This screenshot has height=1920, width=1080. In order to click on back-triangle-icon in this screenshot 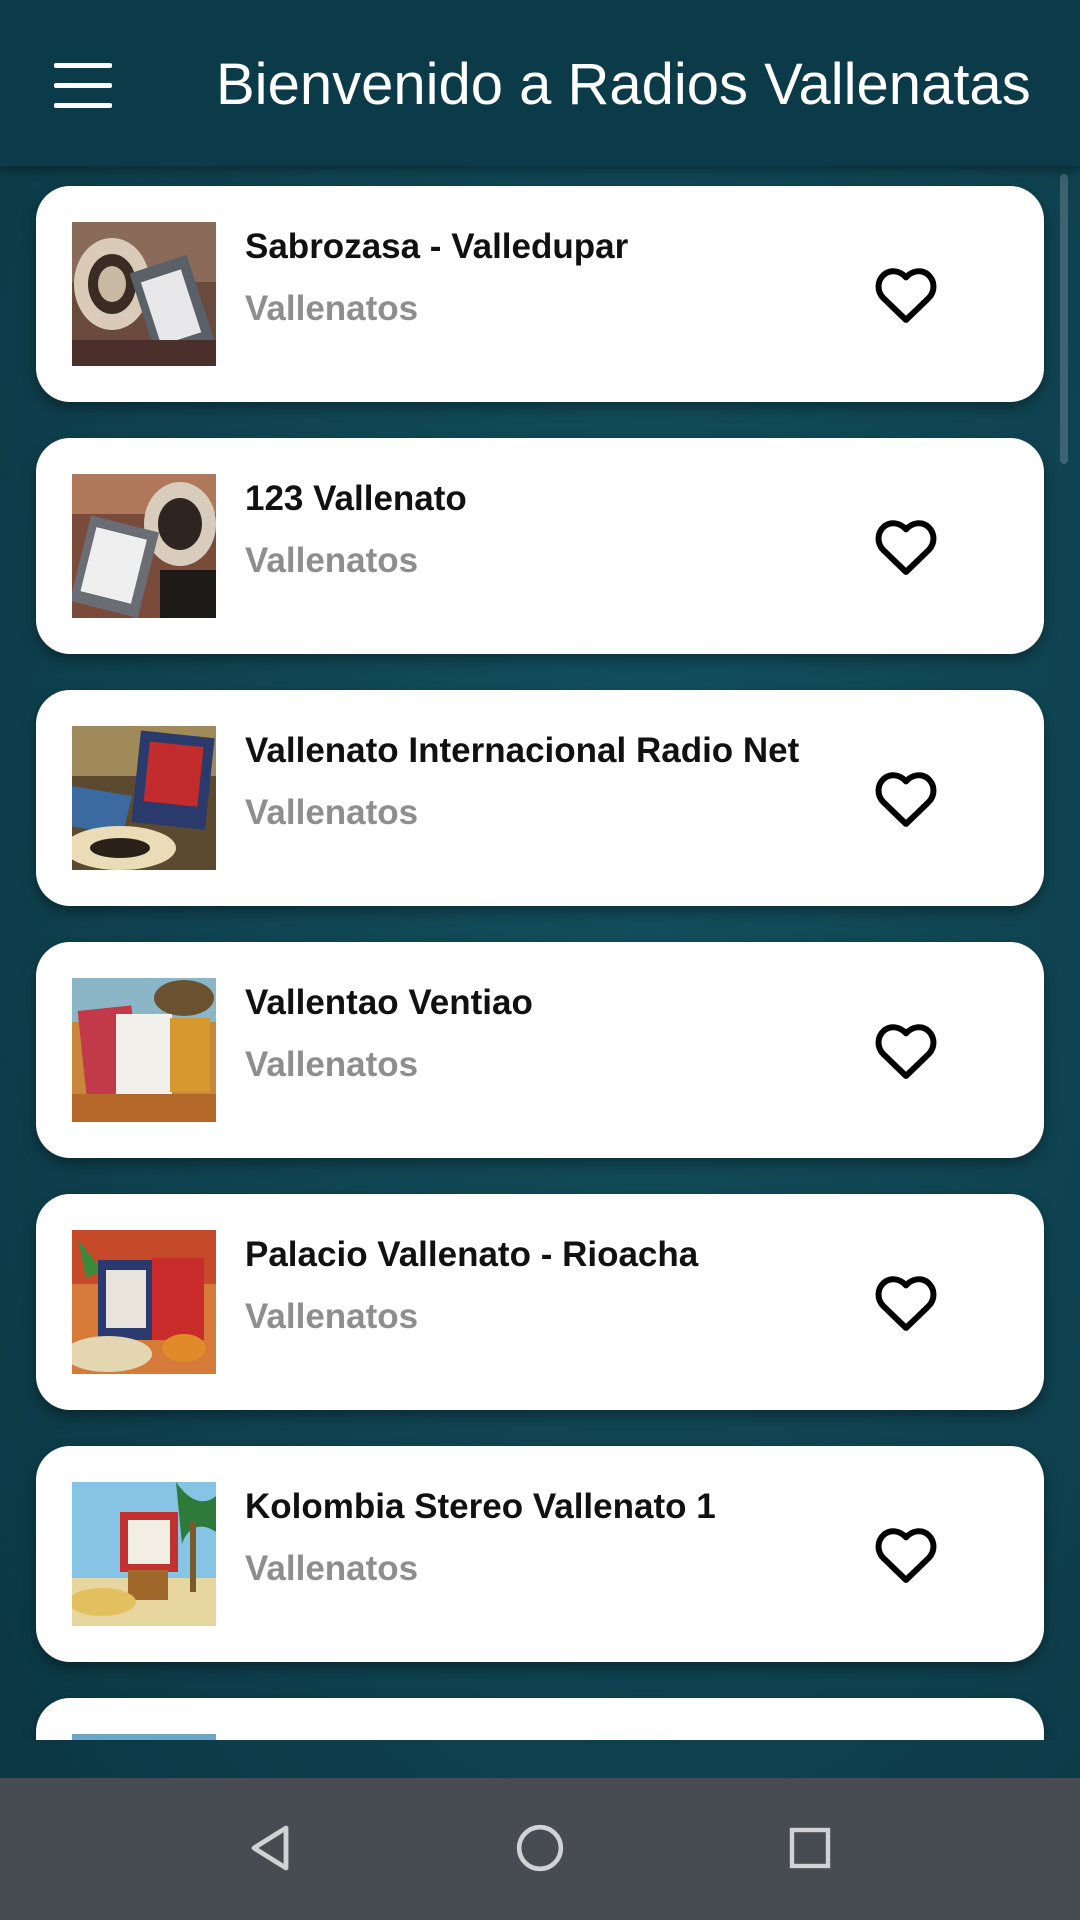, I will do `click(270, 1848)`.